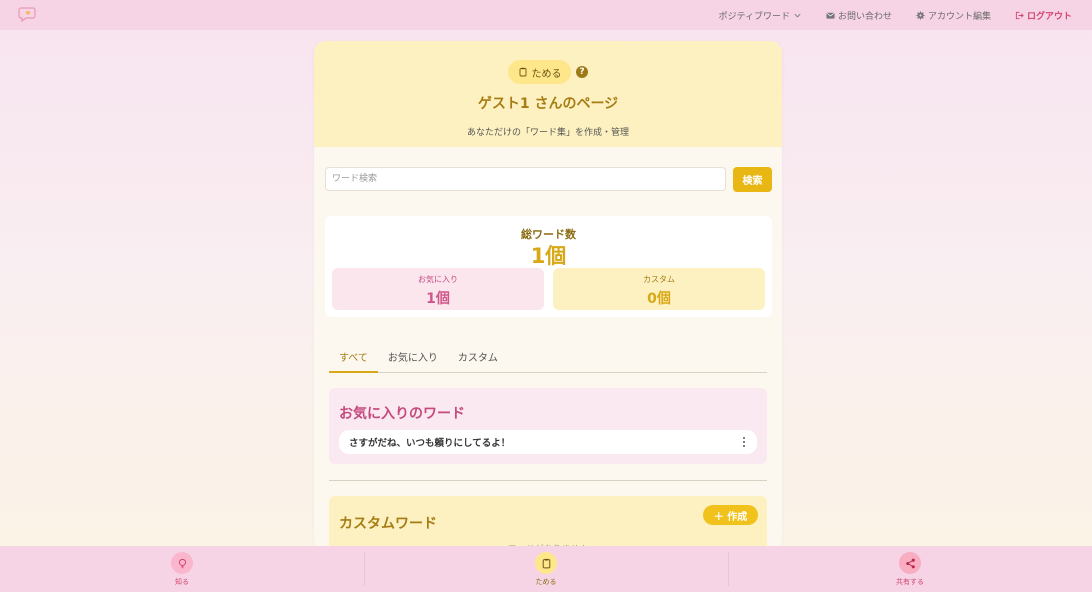 This screenshot has height=592, width=1092. I want to click on mode-badge: ためる, so click(539, 72).